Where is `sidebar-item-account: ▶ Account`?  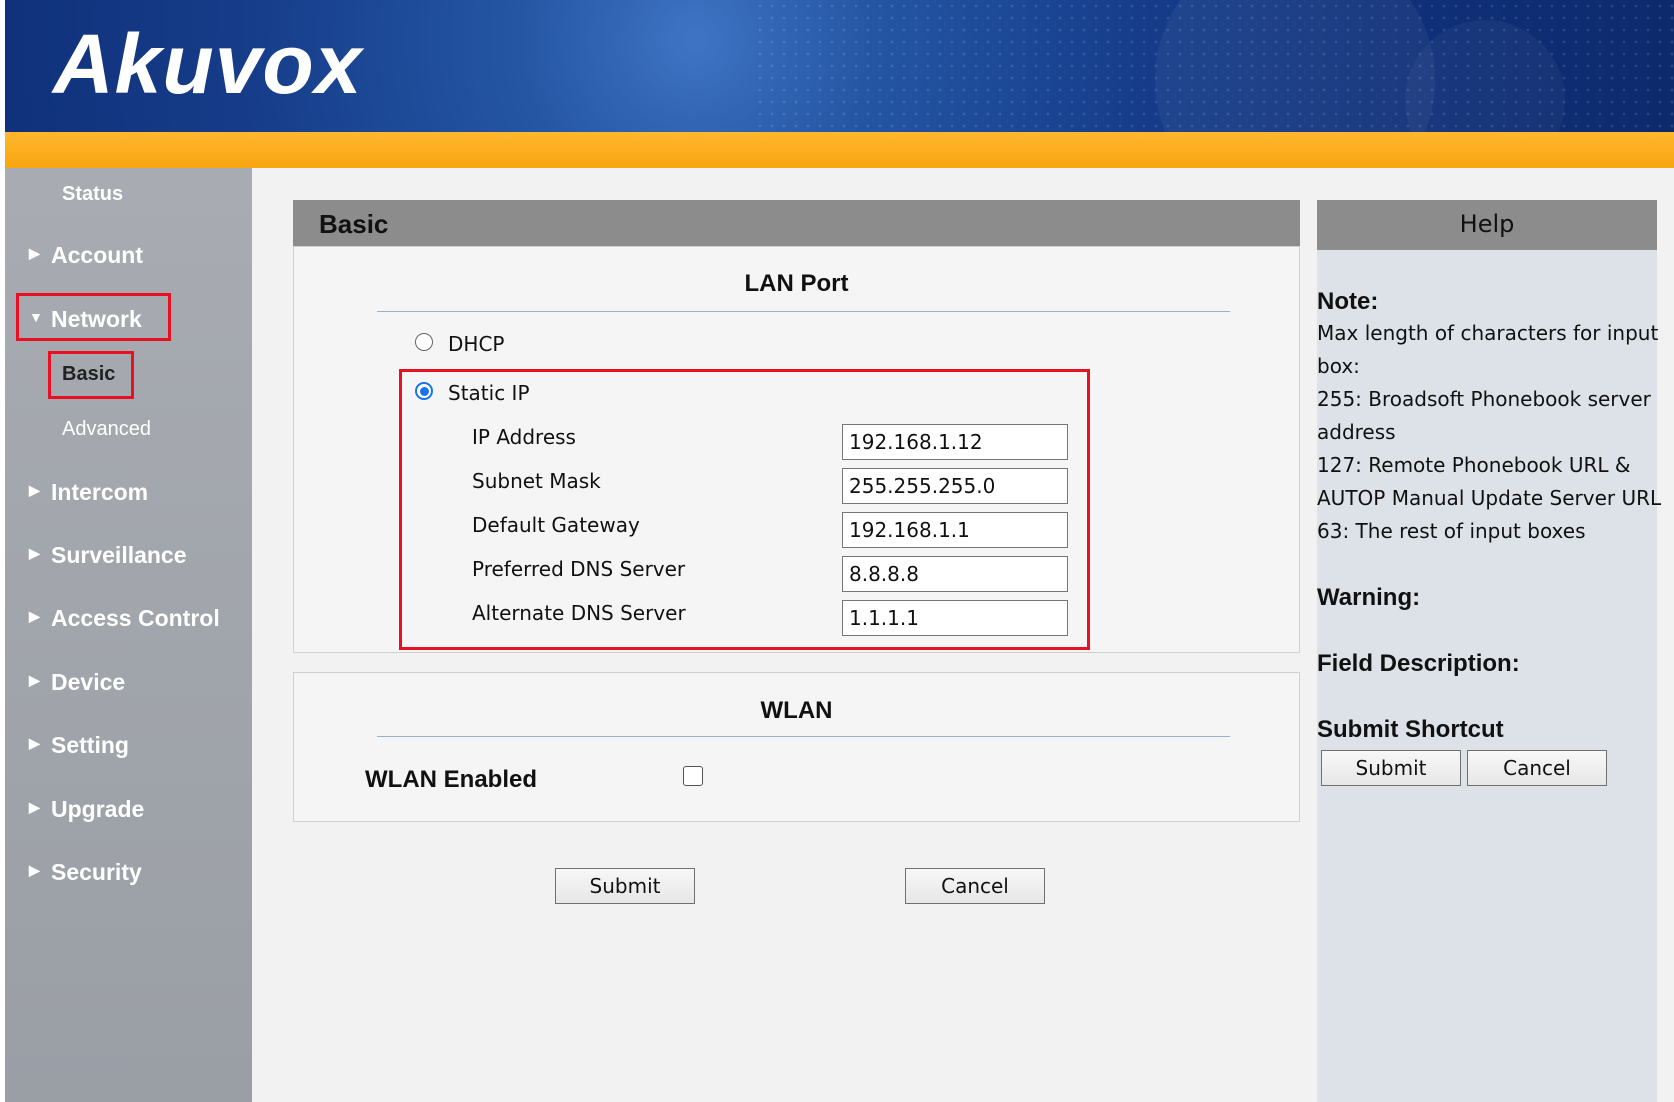
sidebar-item-account: ▶ Account is located at coordinates (128, 260).